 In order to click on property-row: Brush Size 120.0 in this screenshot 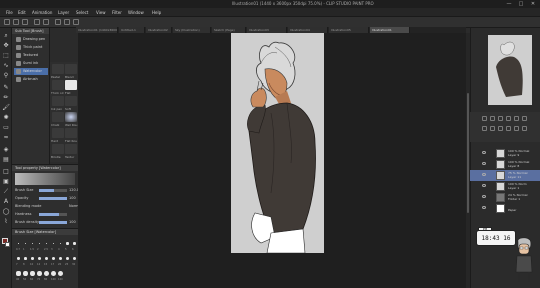, I will do `click(47, 190)`.